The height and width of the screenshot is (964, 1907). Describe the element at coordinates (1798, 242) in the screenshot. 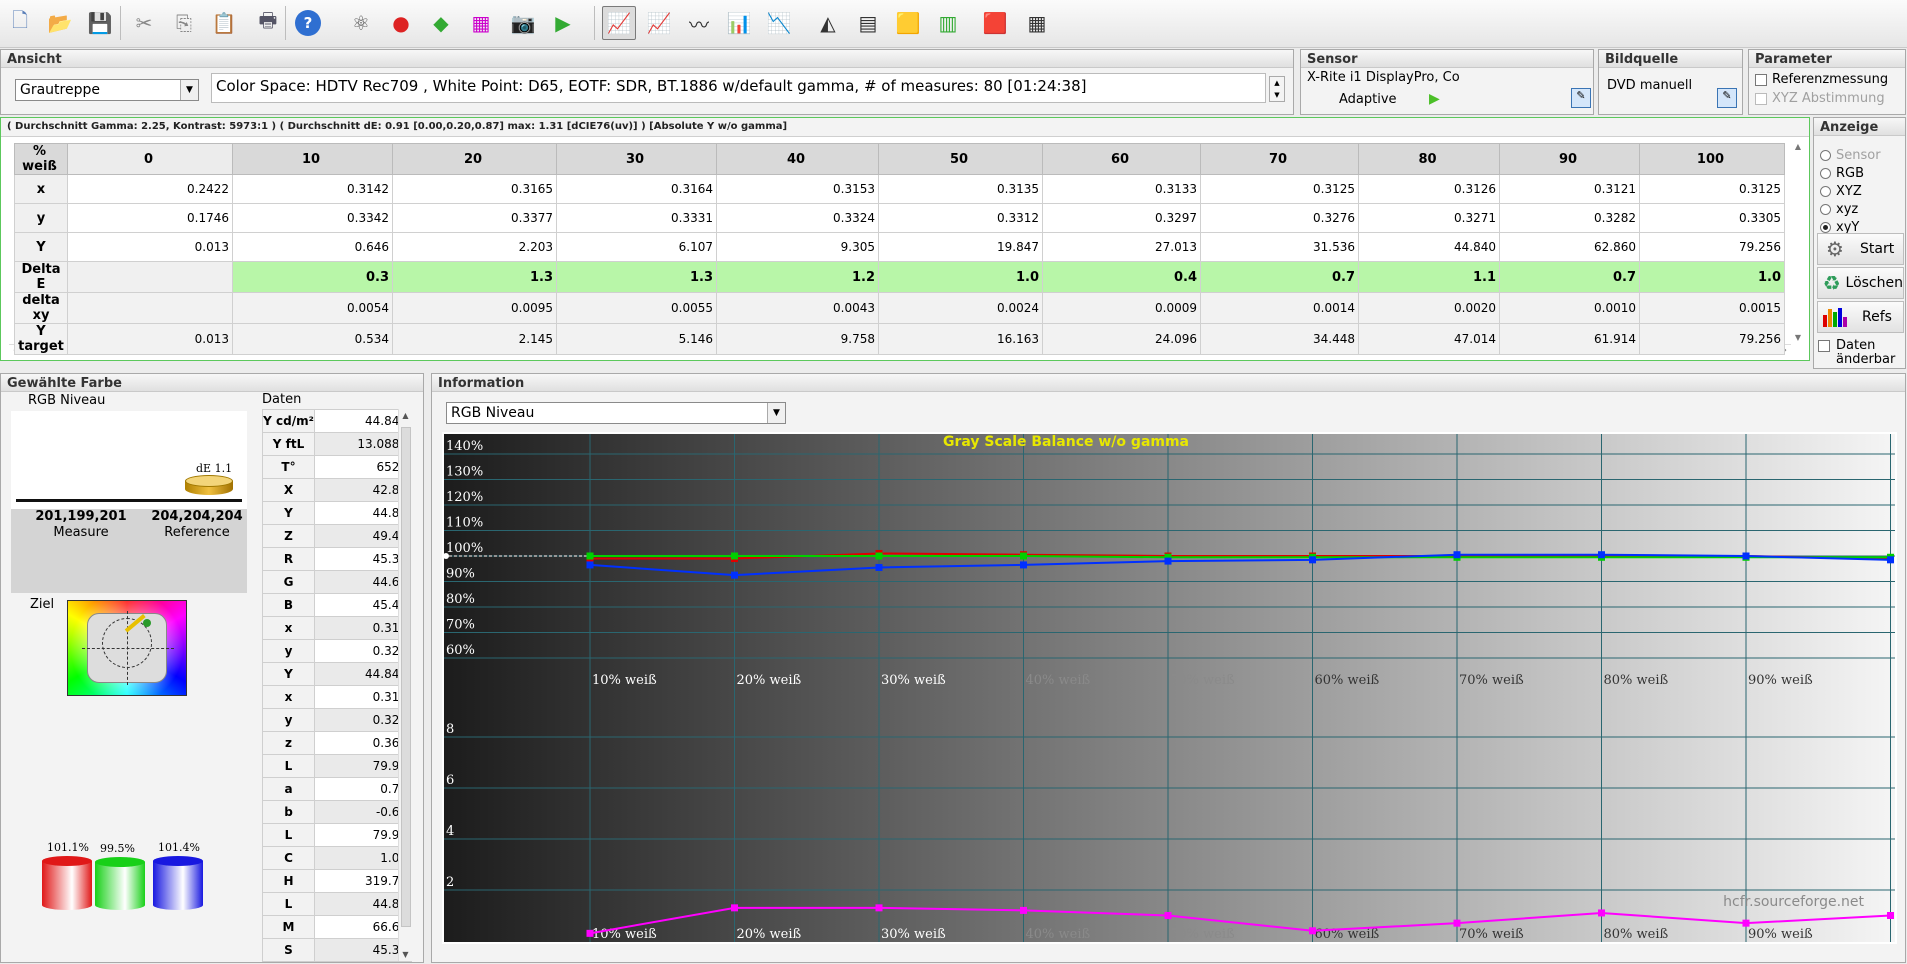

I see `table-vscroll: ▲ ▼` at that location.